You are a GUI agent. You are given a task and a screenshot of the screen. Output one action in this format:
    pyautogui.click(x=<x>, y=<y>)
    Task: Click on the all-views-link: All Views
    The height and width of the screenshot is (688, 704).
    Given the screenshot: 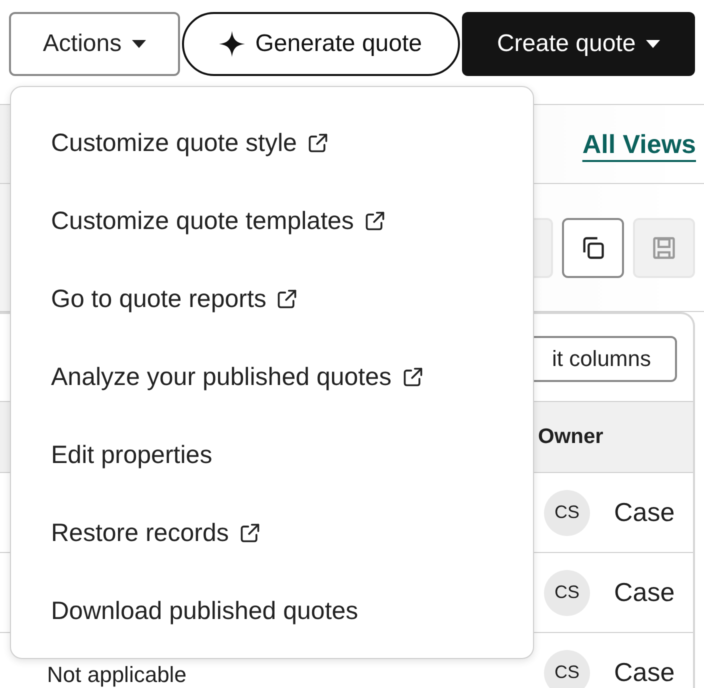 What is the action you would take?
    pyautogui.click(x=639, y=144)
    